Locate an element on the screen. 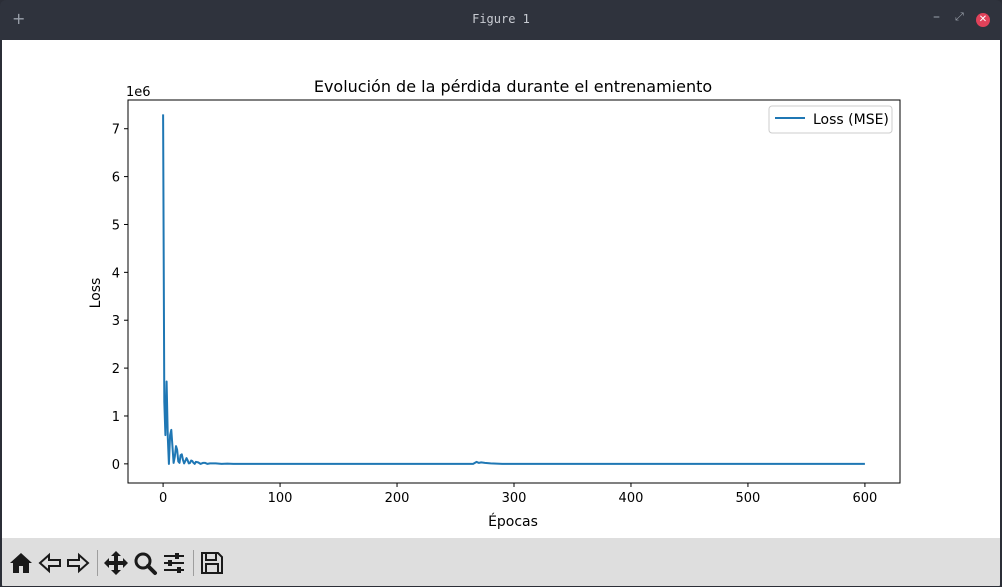 This screenshot has width=1002, height=587. close-icon: ✕ is located at coordinates (983, 20).